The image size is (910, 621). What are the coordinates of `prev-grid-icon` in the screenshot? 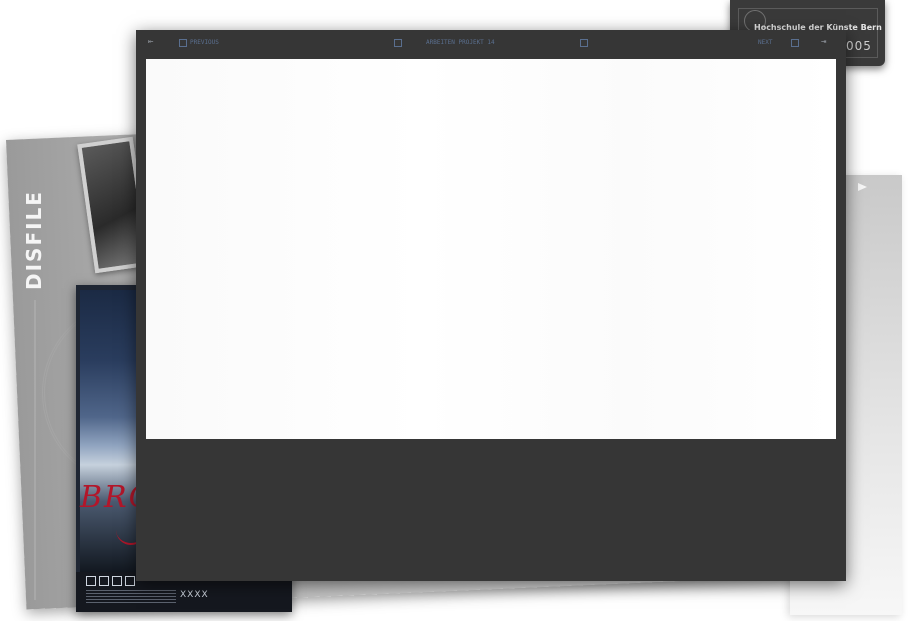 It's located at (183, 43).